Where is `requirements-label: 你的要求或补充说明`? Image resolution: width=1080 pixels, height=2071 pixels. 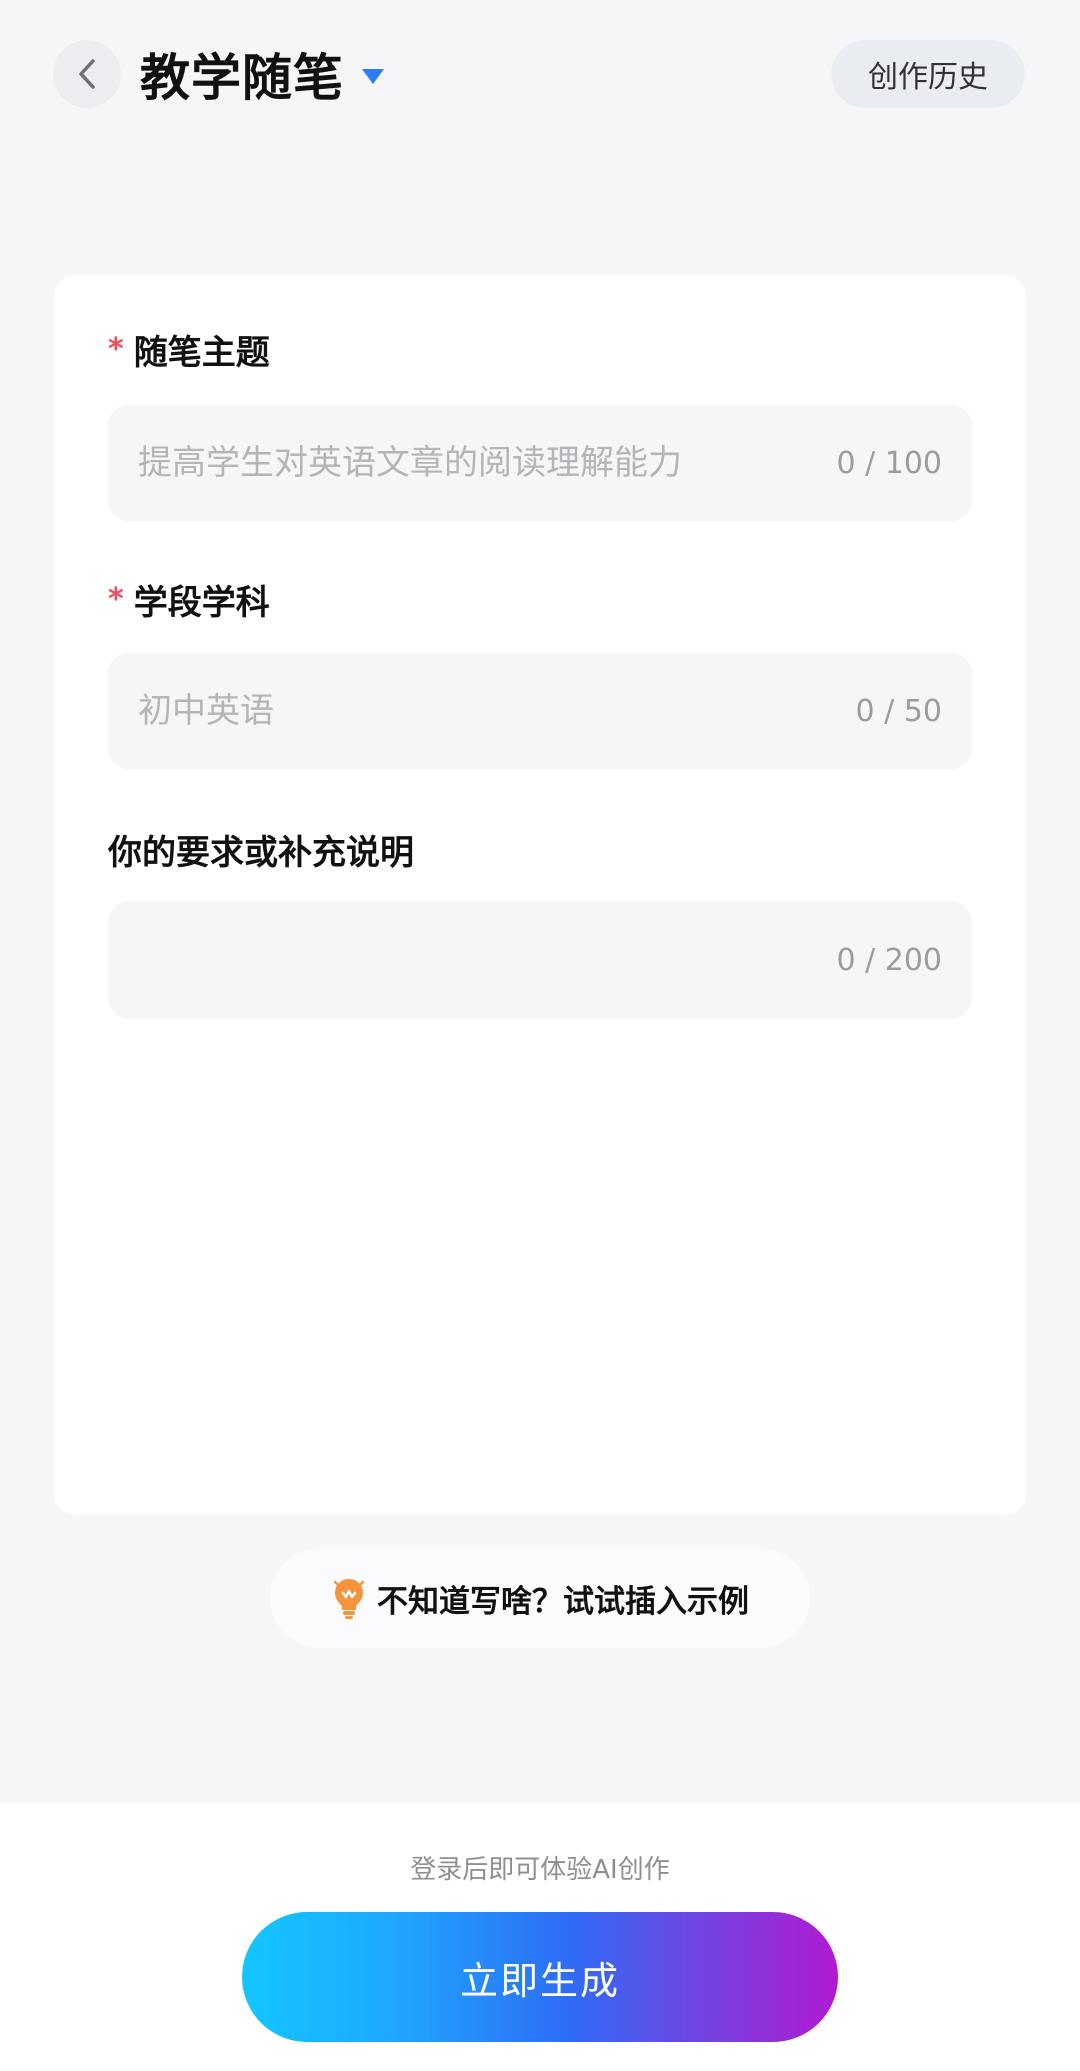
requirements-label: 你的要求或补充说明 is located at coordinates (261, 849).